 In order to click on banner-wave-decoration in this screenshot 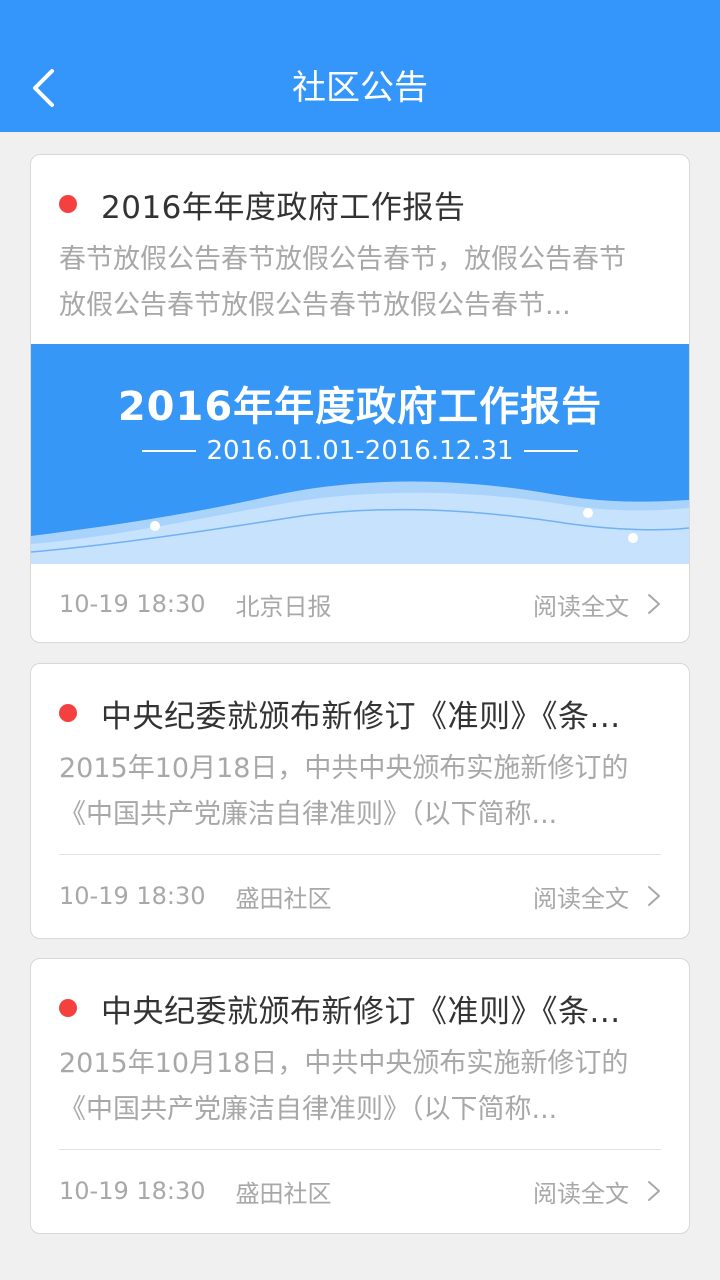, I will do `click(360, 522)`.